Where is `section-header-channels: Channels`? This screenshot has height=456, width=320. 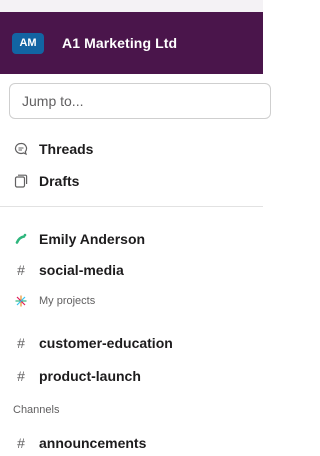 section-header-channels: Channels is located at coordinates (131, 410).